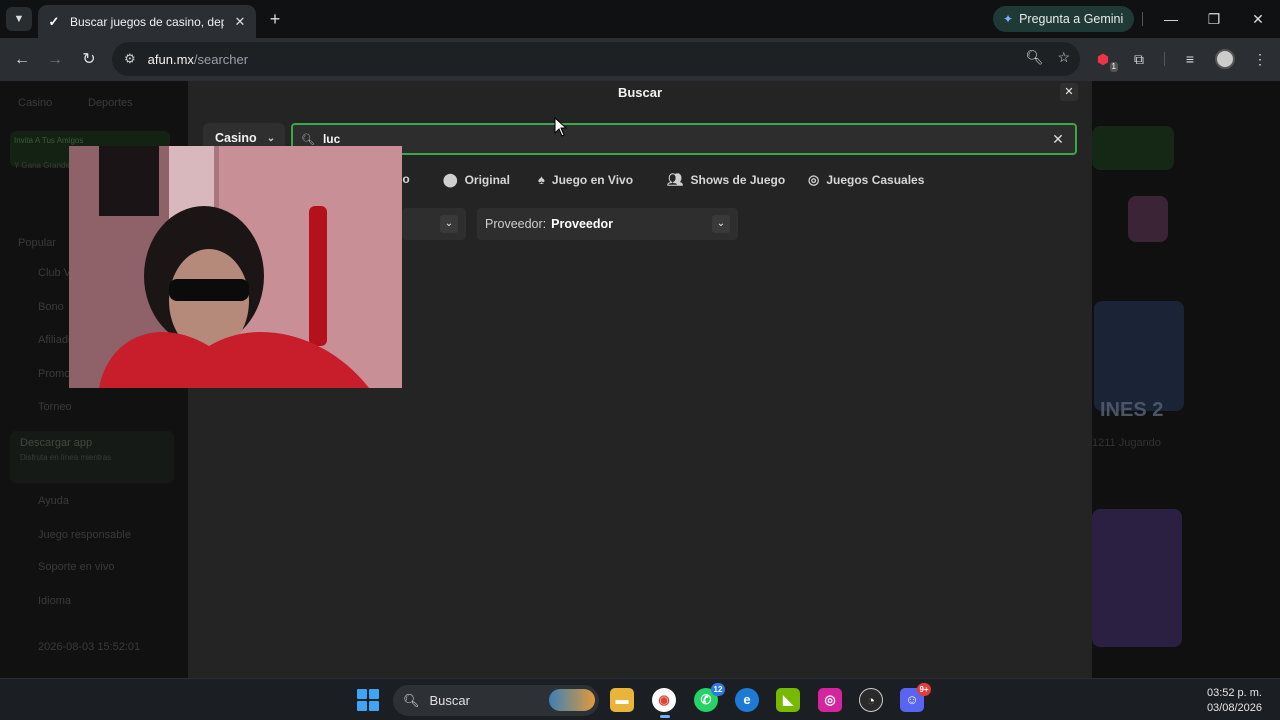  What do you see at coordinates (240, 22) in the screenshot?
I see `close-icon: ✕` at bounding box center [240, 22].